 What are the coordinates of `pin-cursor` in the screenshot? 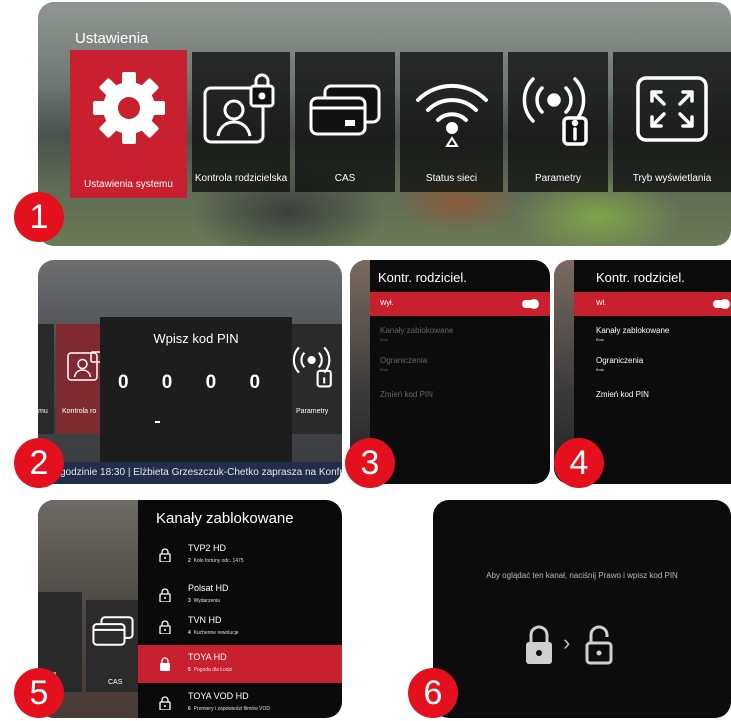 It's located at (157, 422).